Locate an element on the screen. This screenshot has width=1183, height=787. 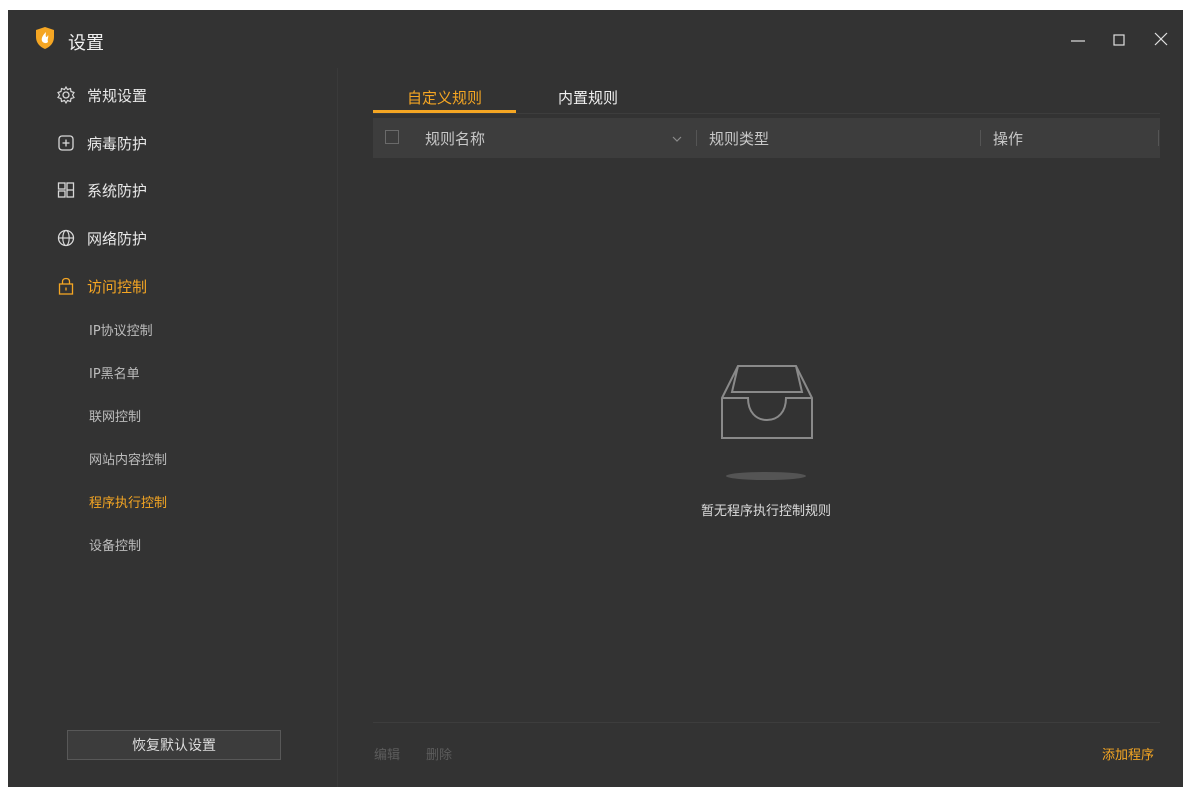
column-header-rule-name: 规则名称 is located at coordinates (455, 138).